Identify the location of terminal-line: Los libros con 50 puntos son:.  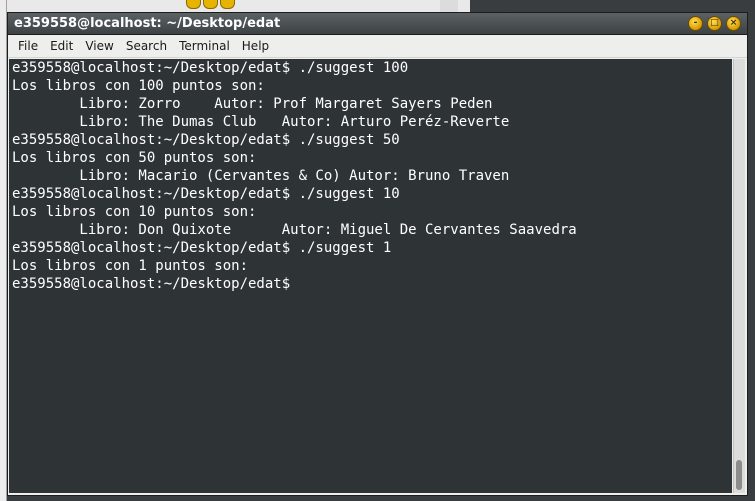
(134, 158).